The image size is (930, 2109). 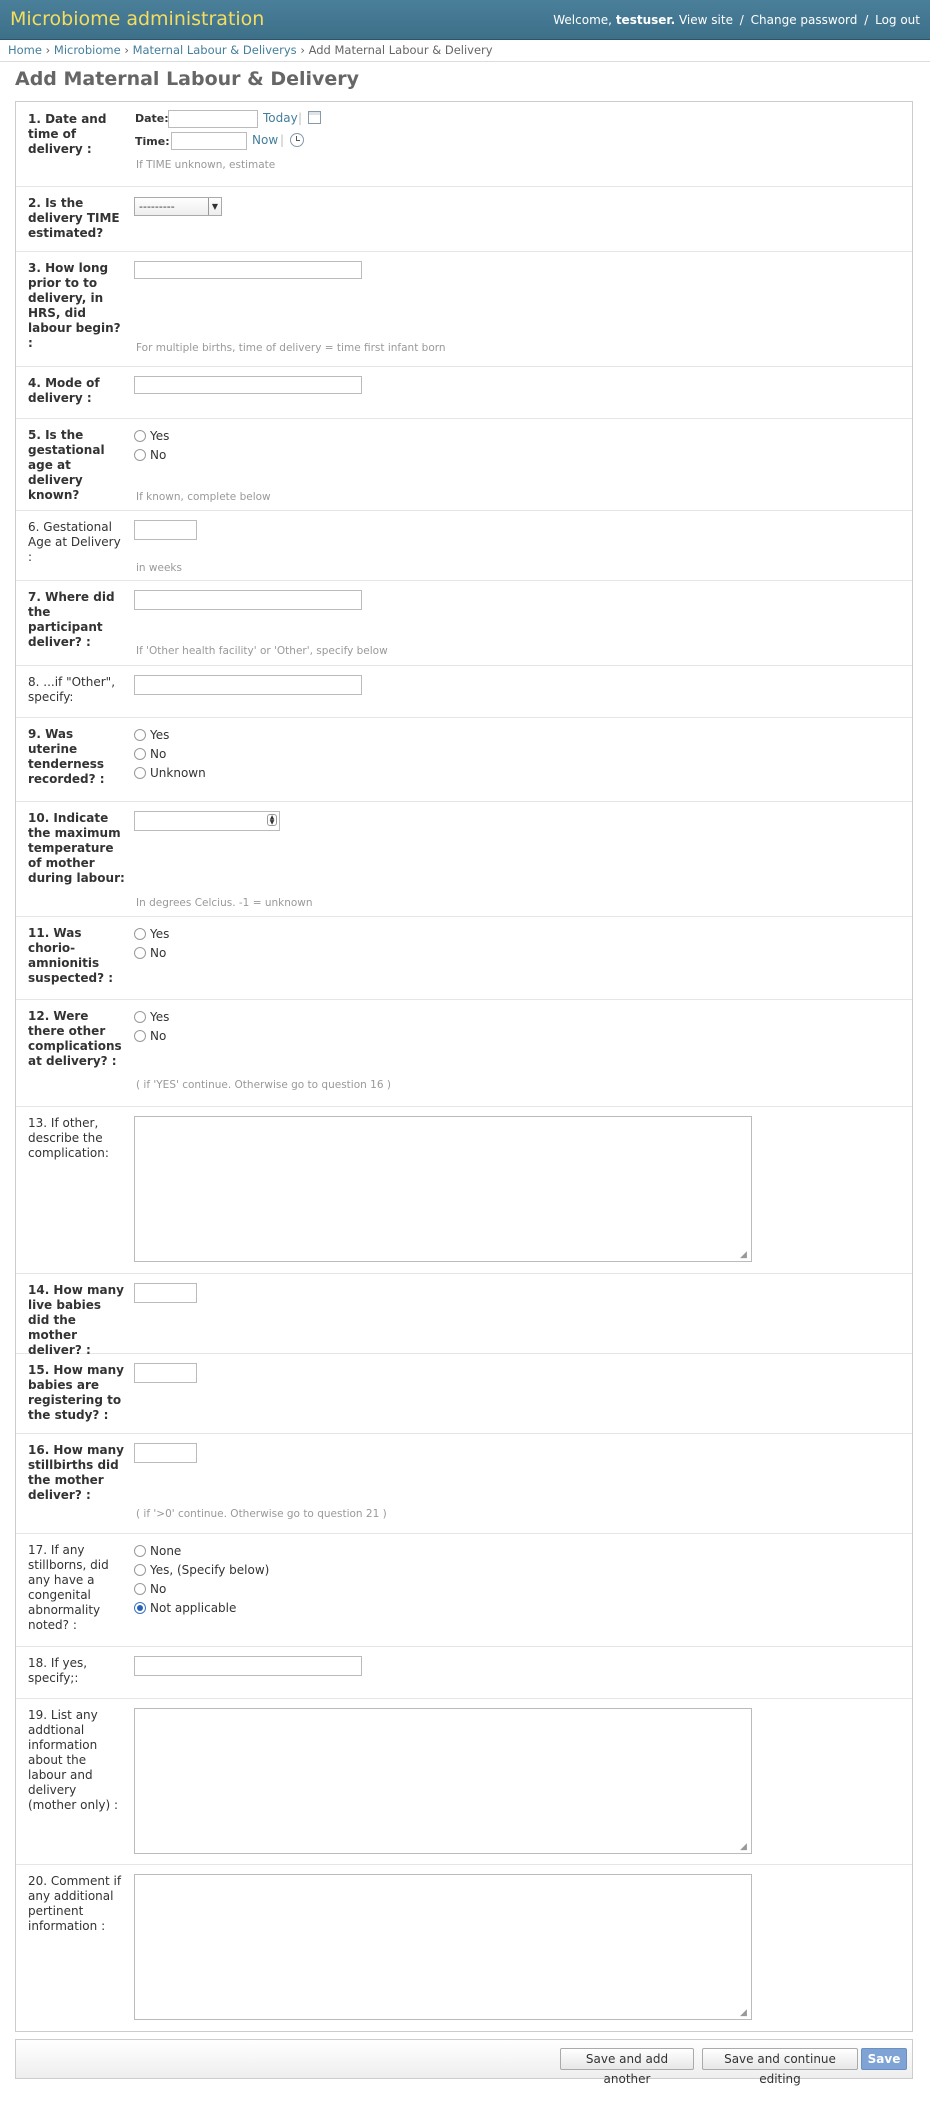 What do you see at coordinates (58, 1670) in the screenshot?
I see `label-yes-specify: 18. If yes, specify;:` at bounding box center [58, 1670].